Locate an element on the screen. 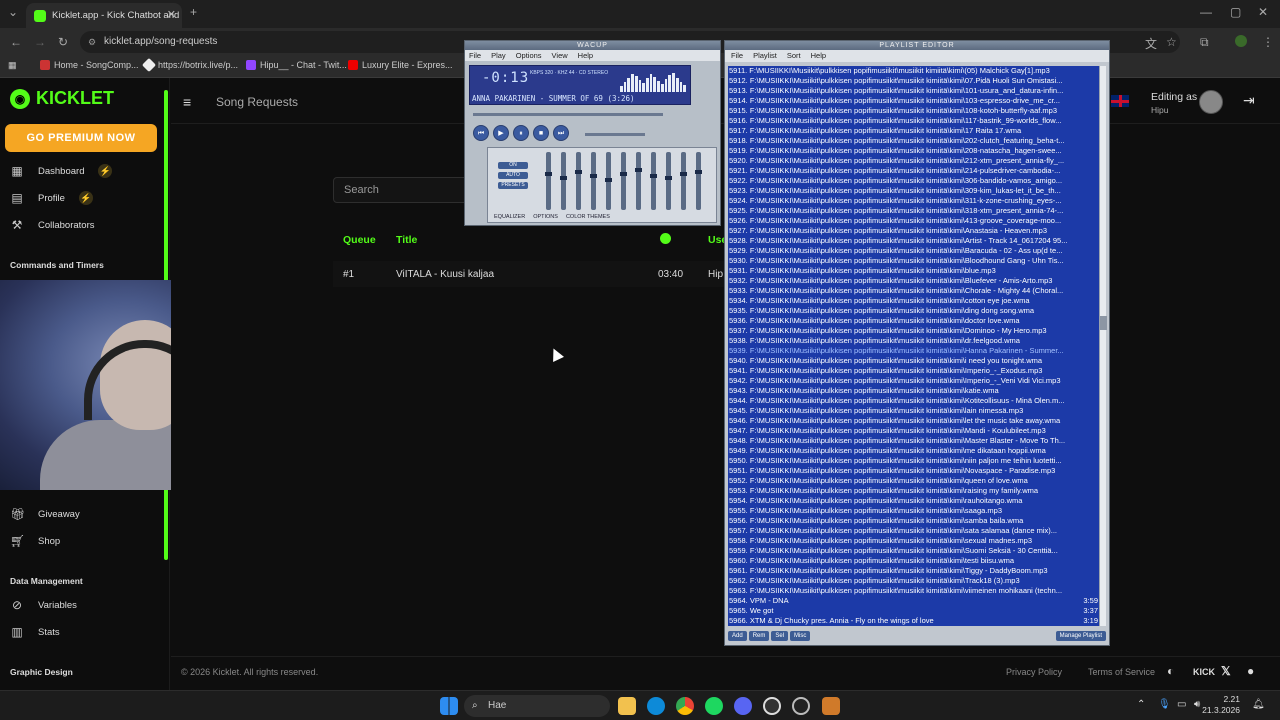 Image resolution: width=1280 pixels, height=720 pixels. spotify-icon is located at coordinates (714, 706).